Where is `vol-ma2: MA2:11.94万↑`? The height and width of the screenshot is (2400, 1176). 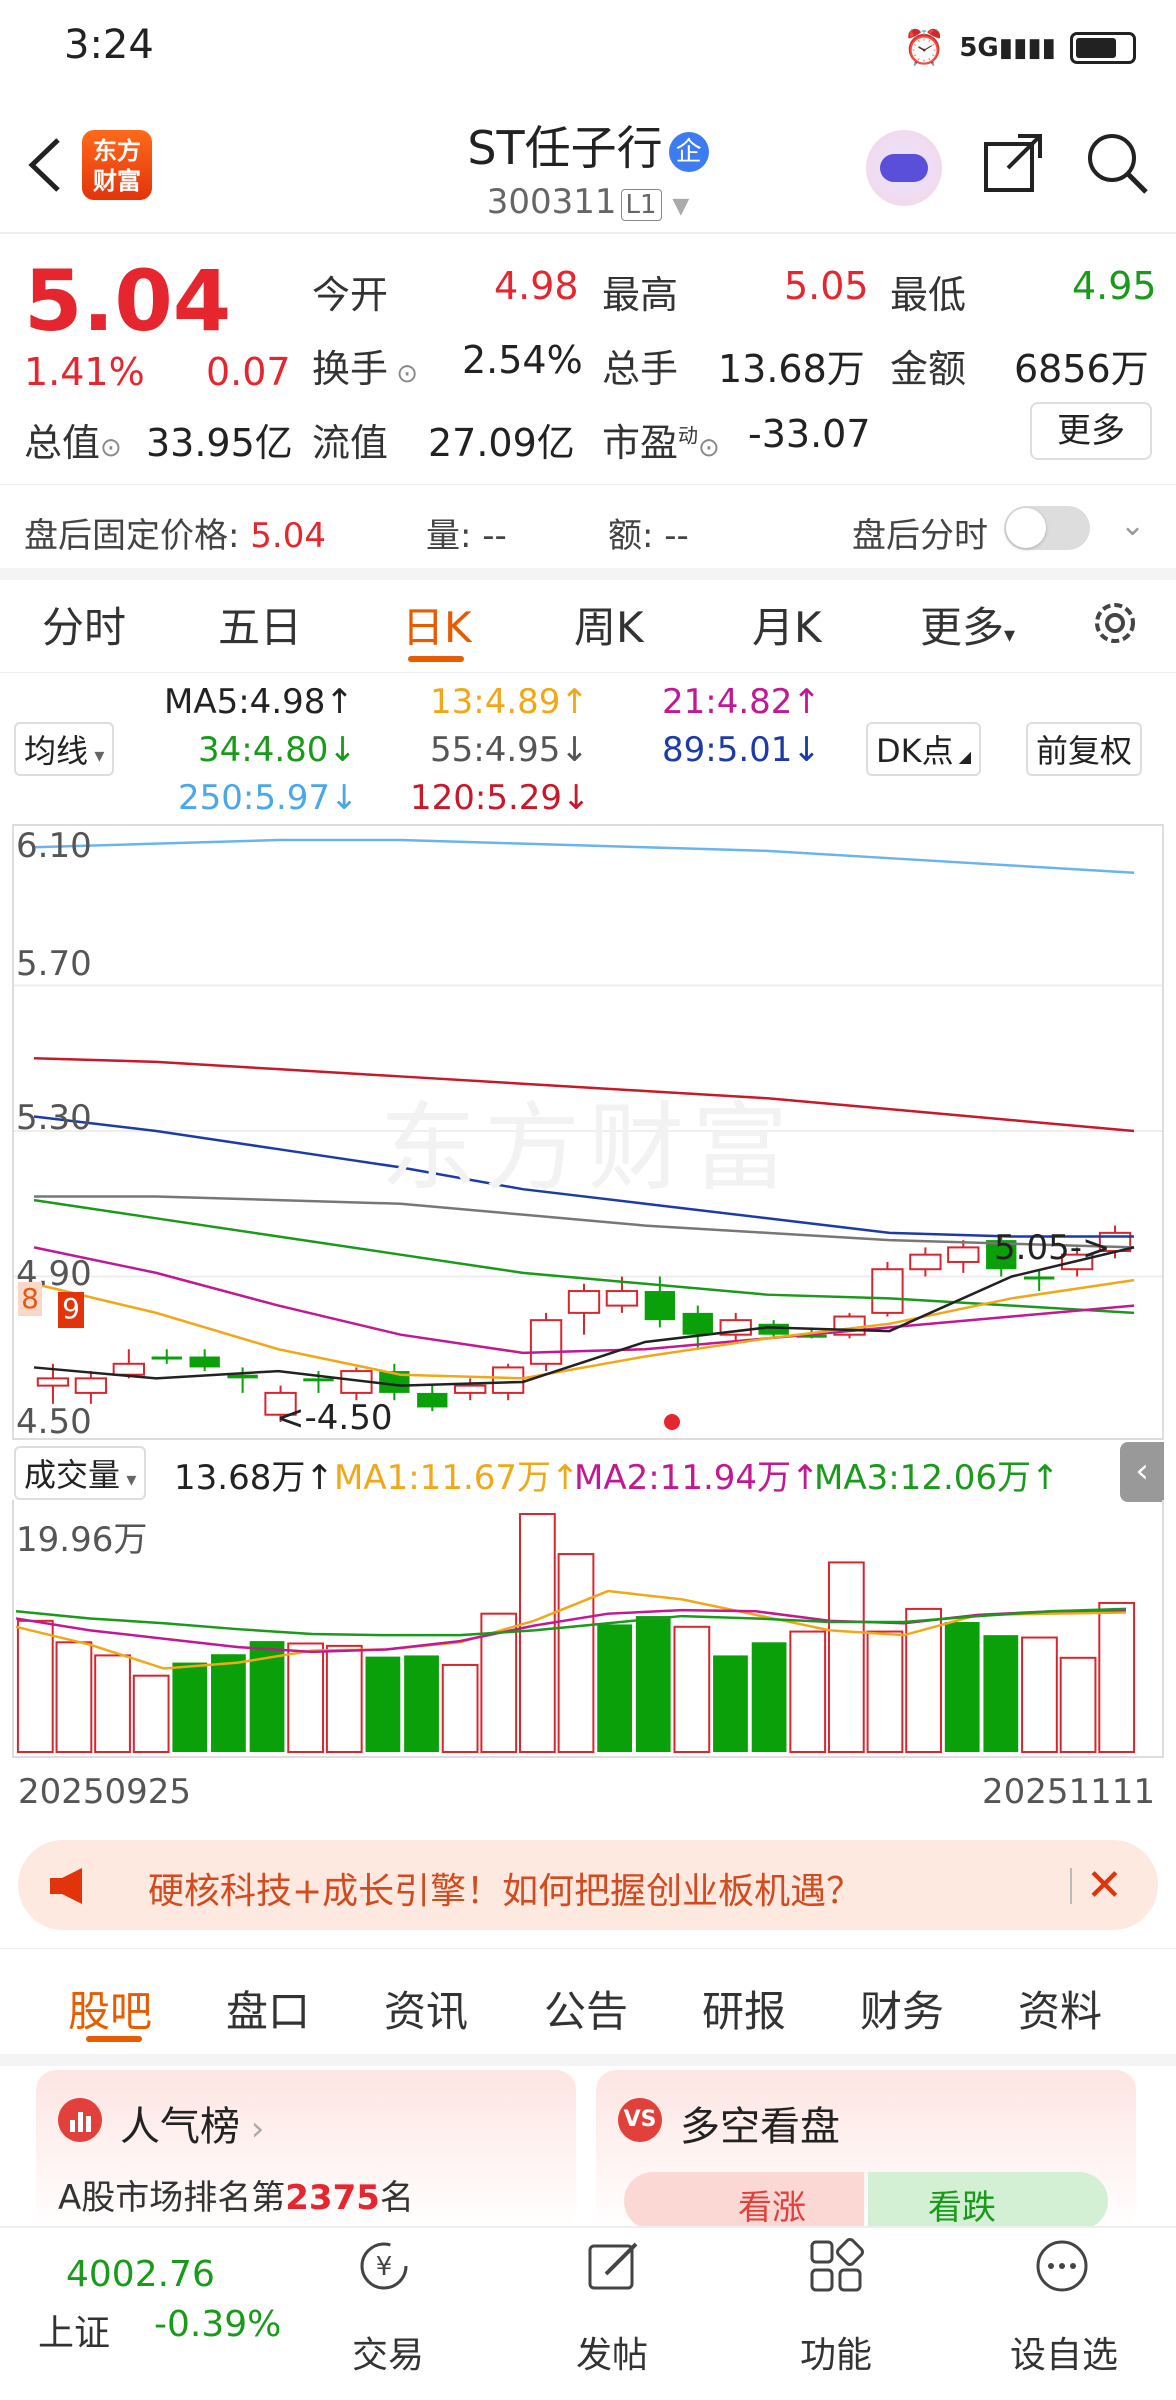 vol-ma2: MA2:11.94万↑ is located at coordinates (697, 1478).